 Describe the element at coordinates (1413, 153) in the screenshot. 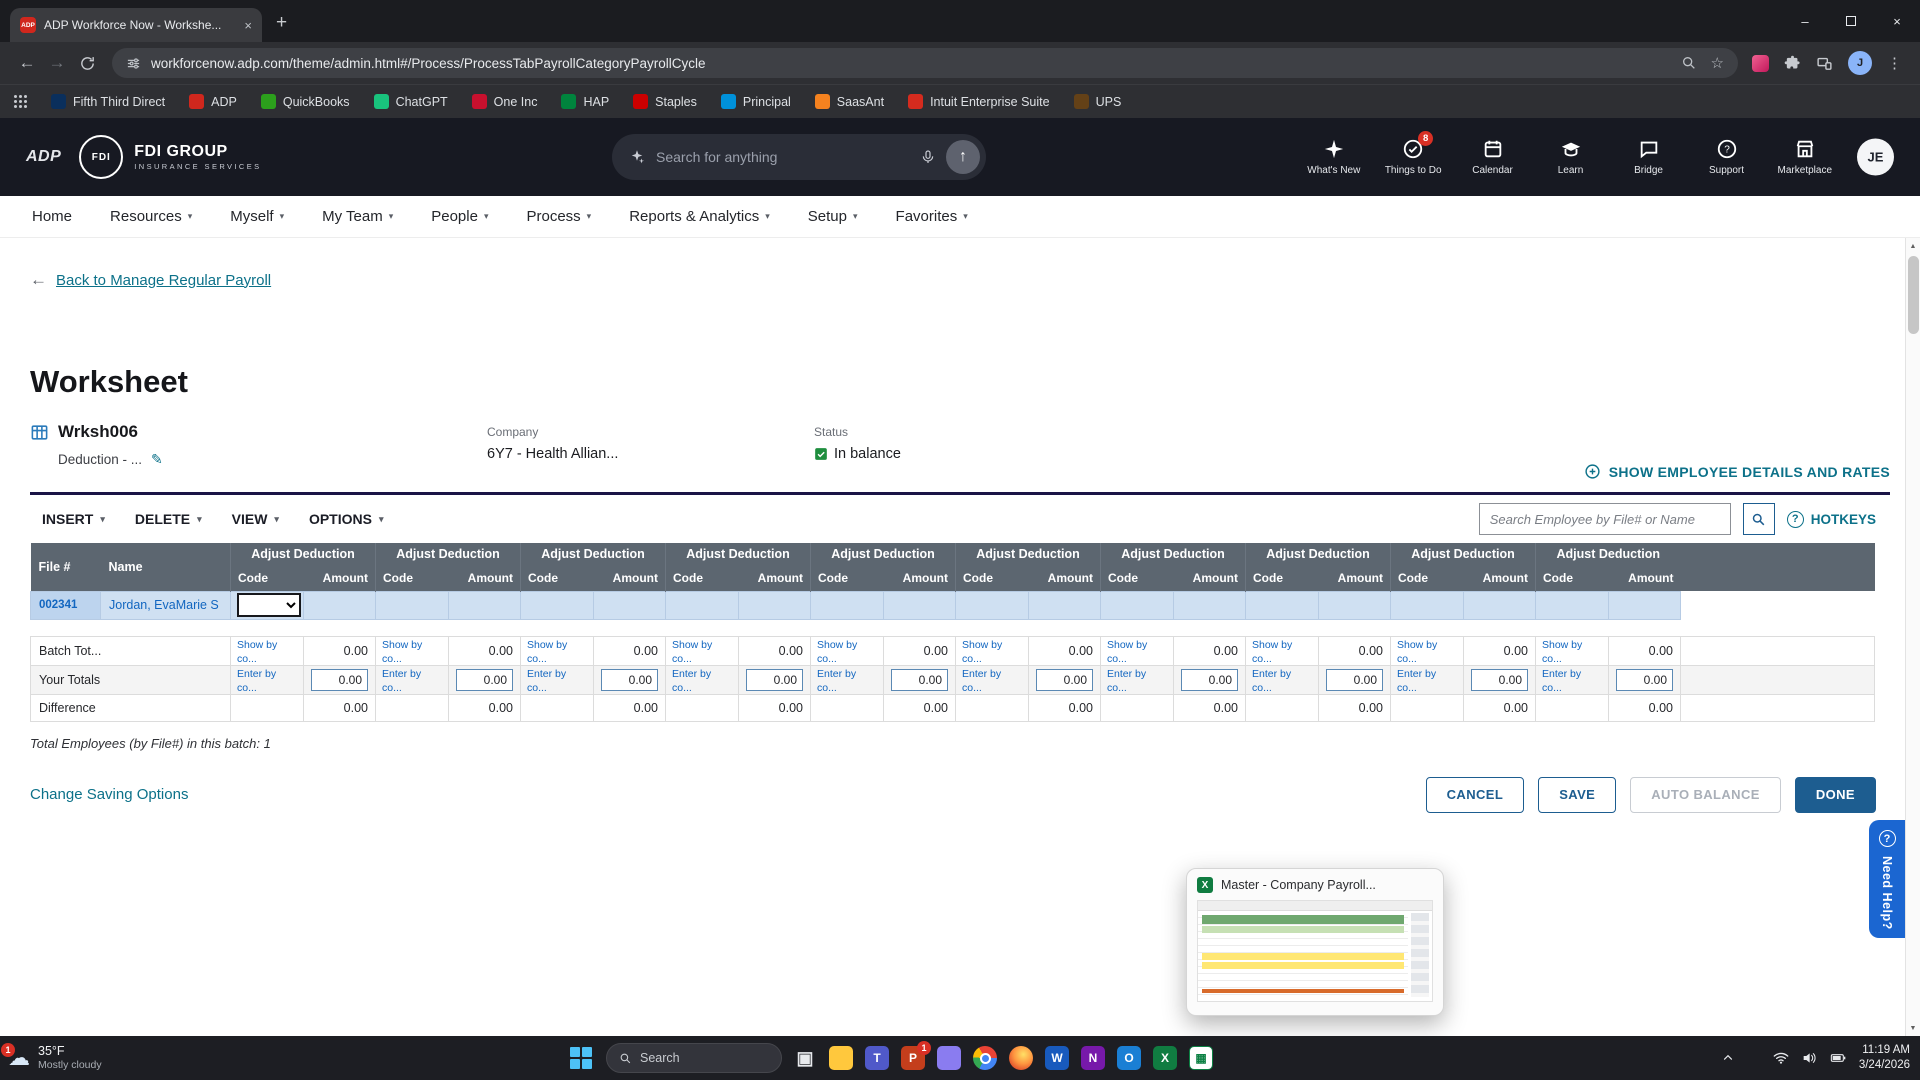

I see `header-things-to-do-button: 8 Things to Do` at that location.